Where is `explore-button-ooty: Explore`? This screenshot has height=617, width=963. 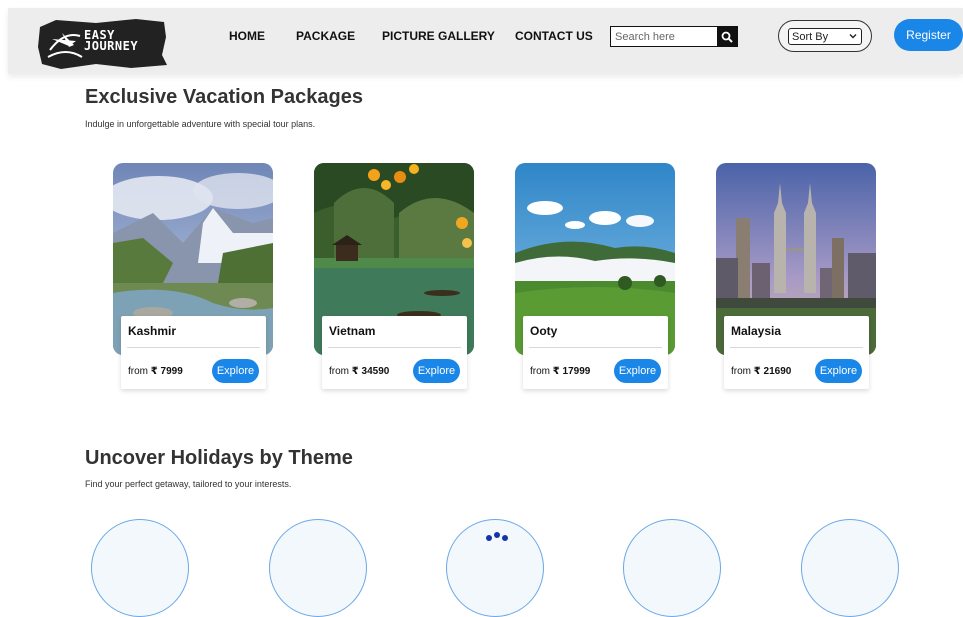
explore-button-ooty: Explore is located at coordinates (637, 371).